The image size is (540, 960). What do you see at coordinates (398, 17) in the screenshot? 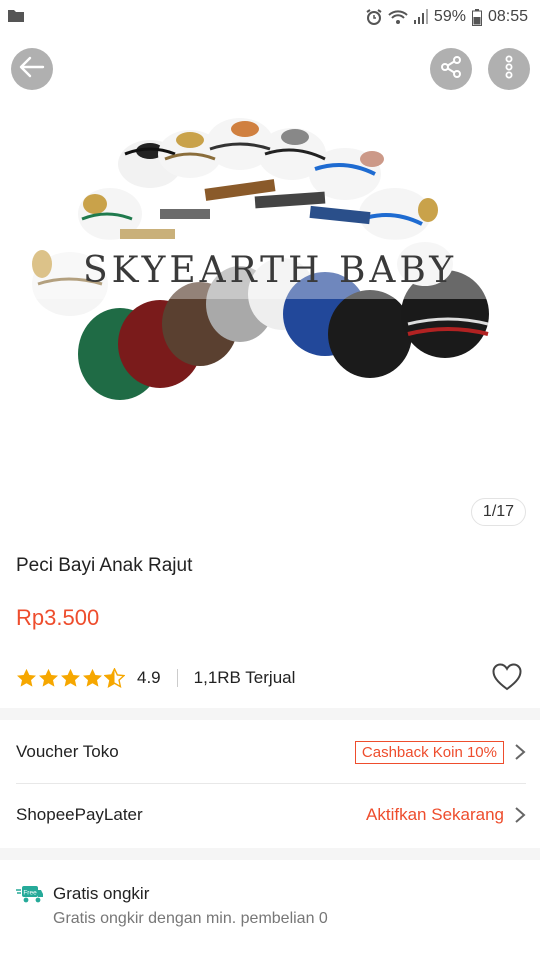
I see `wifi-icon` at bounding box center [398, 17].